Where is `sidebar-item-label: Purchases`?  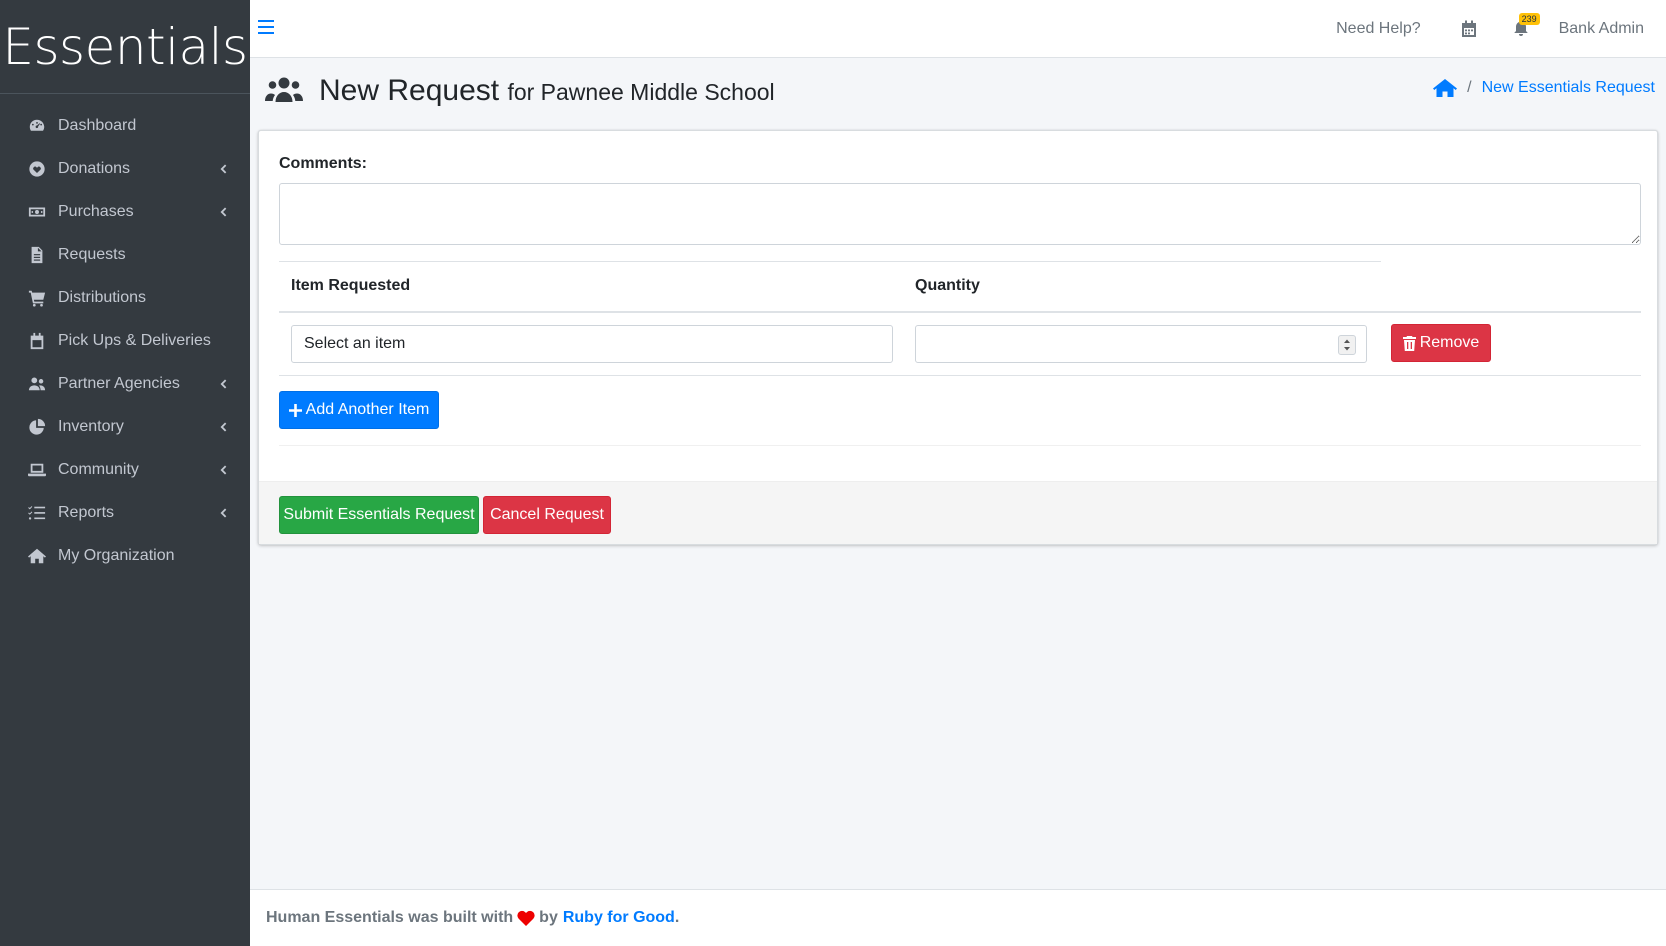
sidebar-item-label: Purchases is located at coordinates (96, 211).